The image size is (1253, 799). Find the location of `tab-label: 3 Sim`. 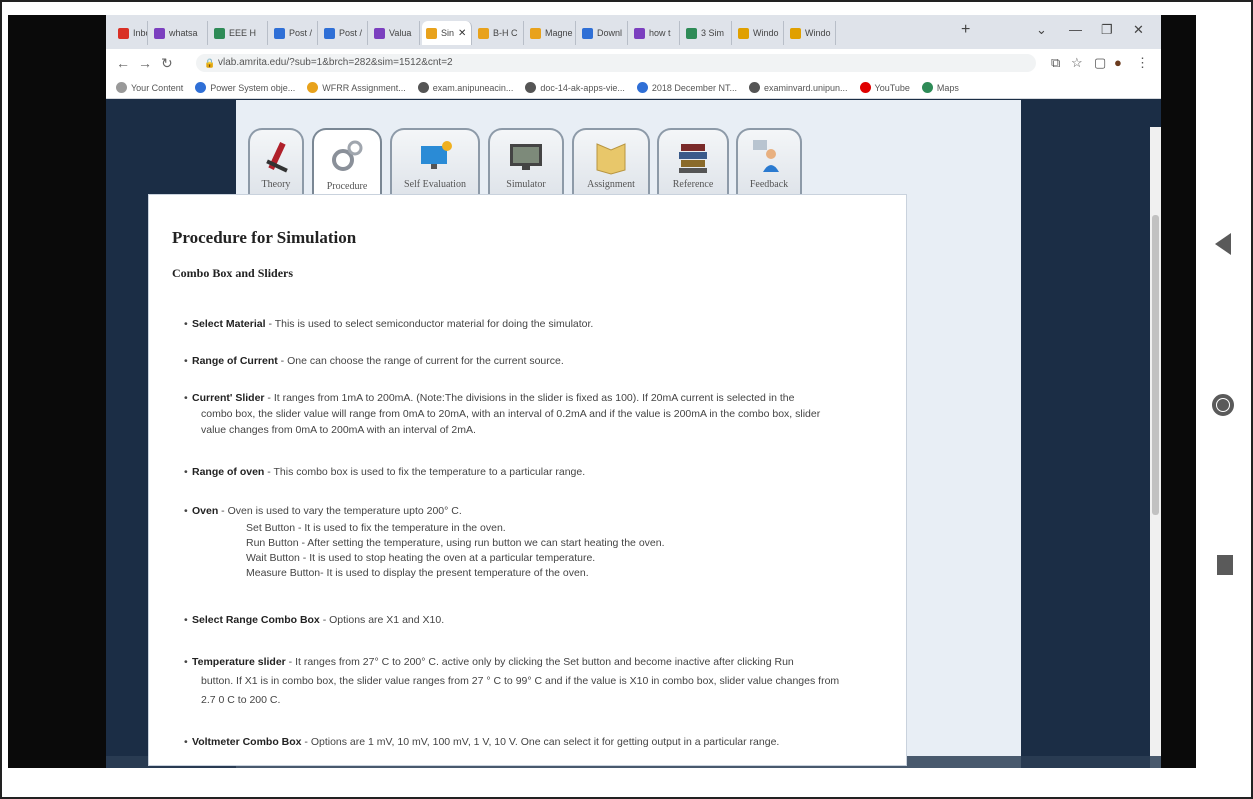

tab-label: 3 Sim is located at coordinates (713, 33).